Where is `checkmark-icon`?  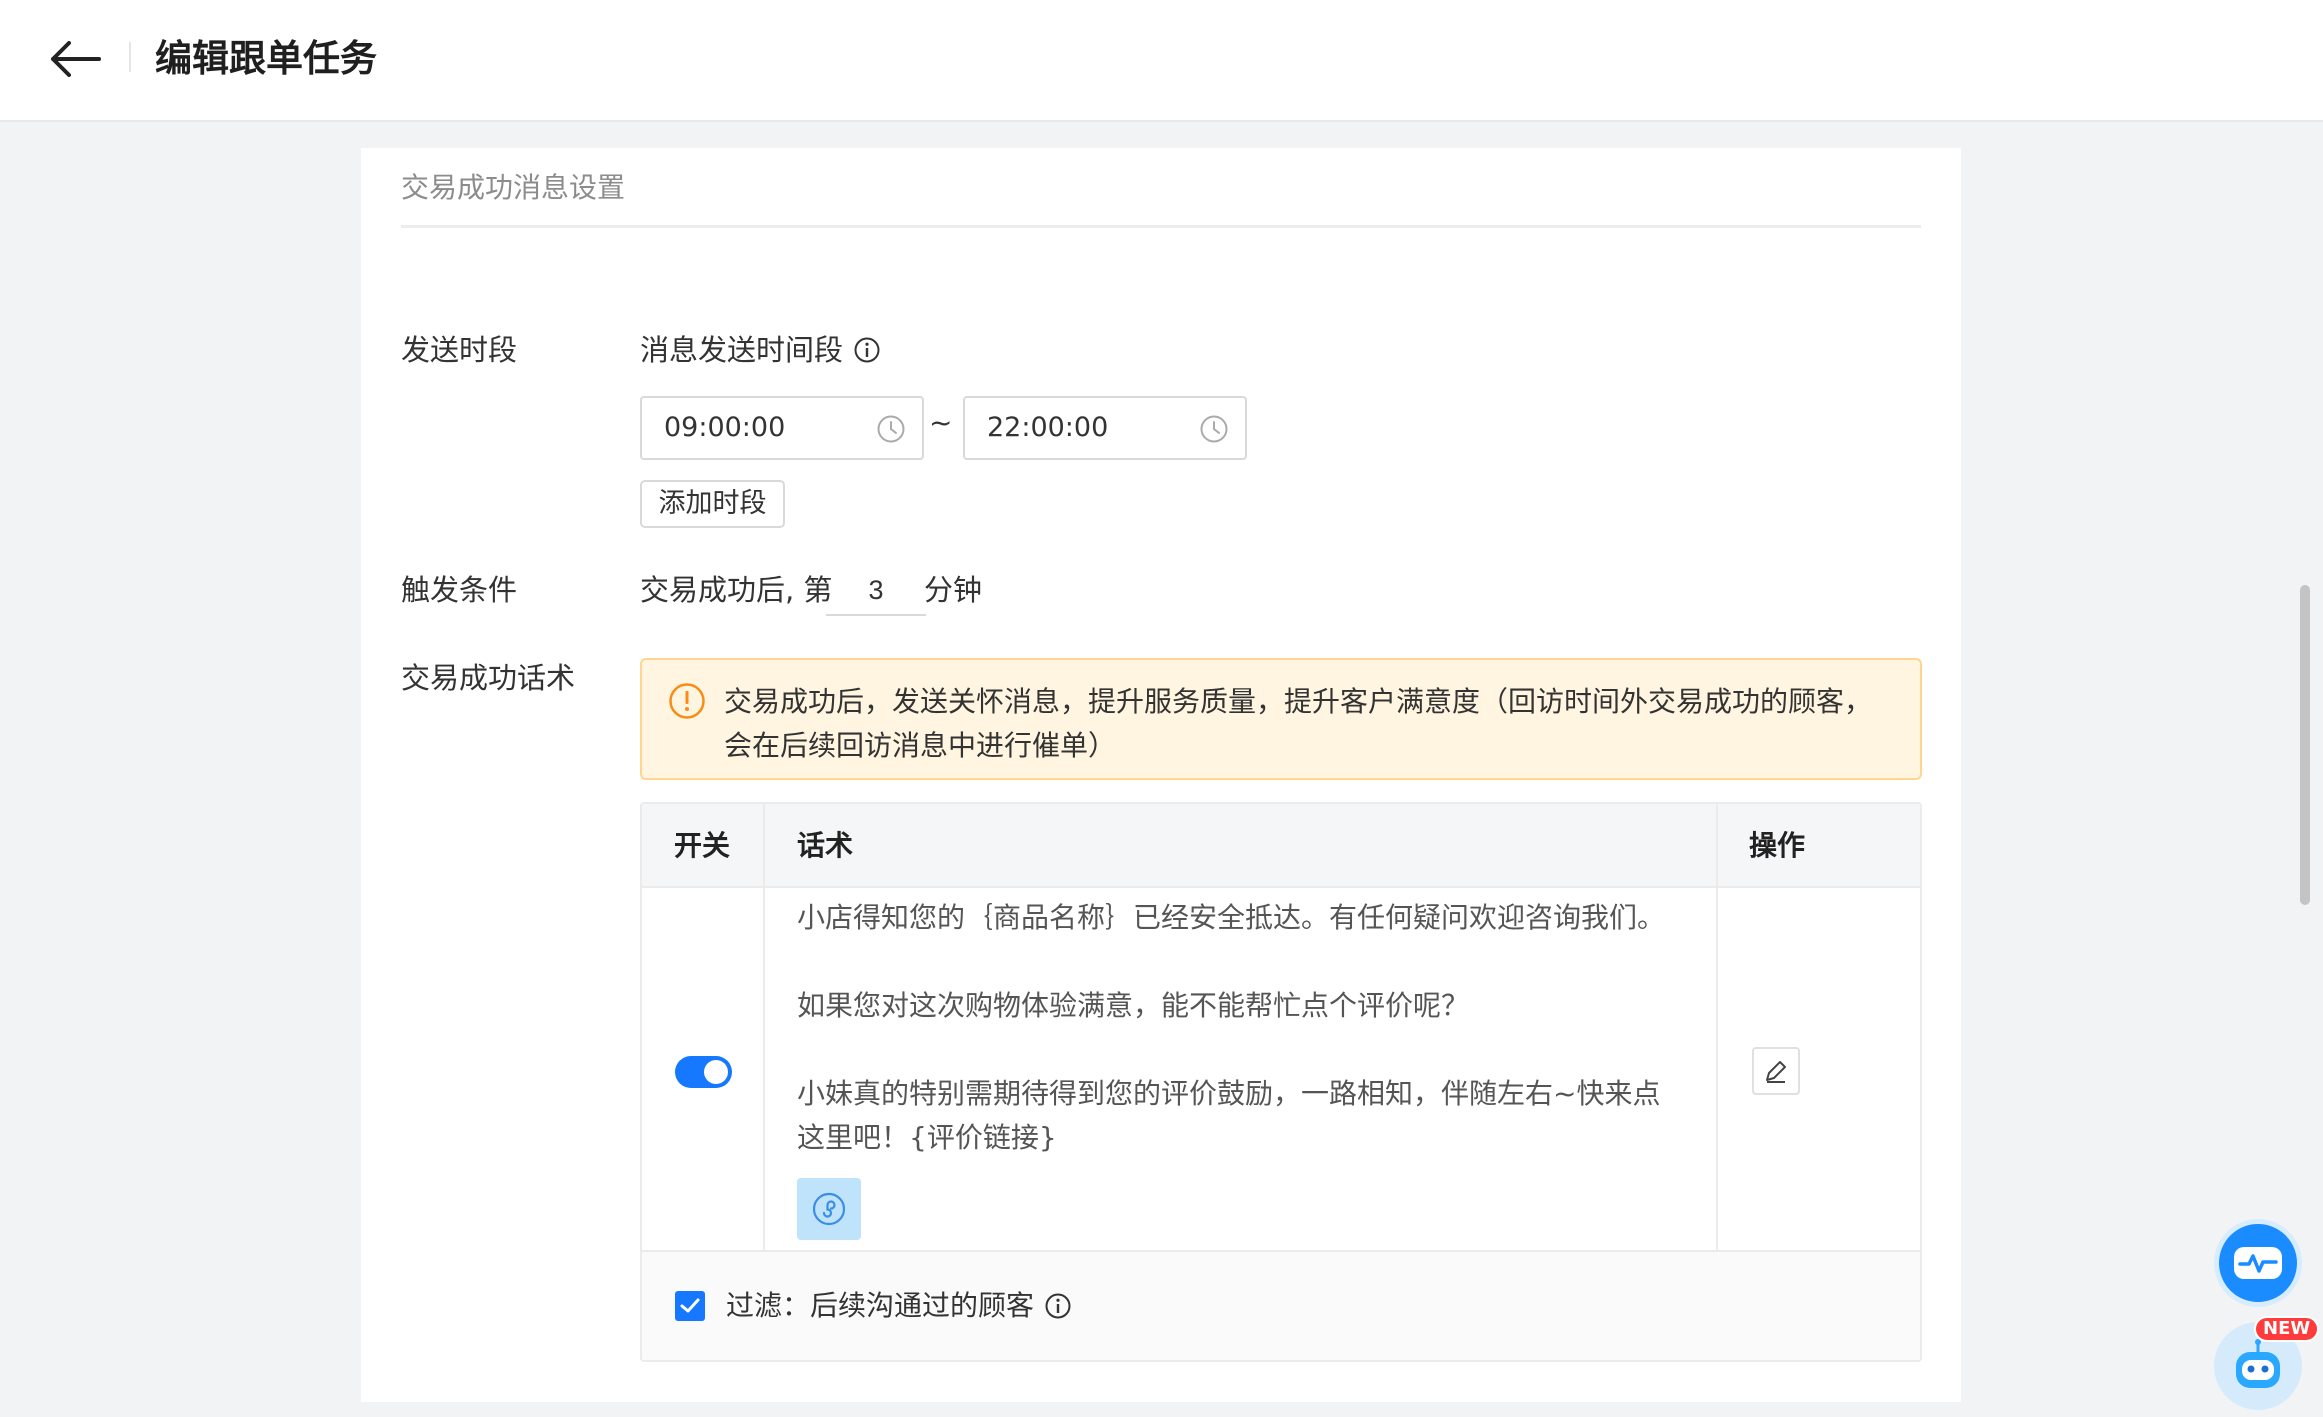 checkmark-icon is located at coordinates (690, 1305).